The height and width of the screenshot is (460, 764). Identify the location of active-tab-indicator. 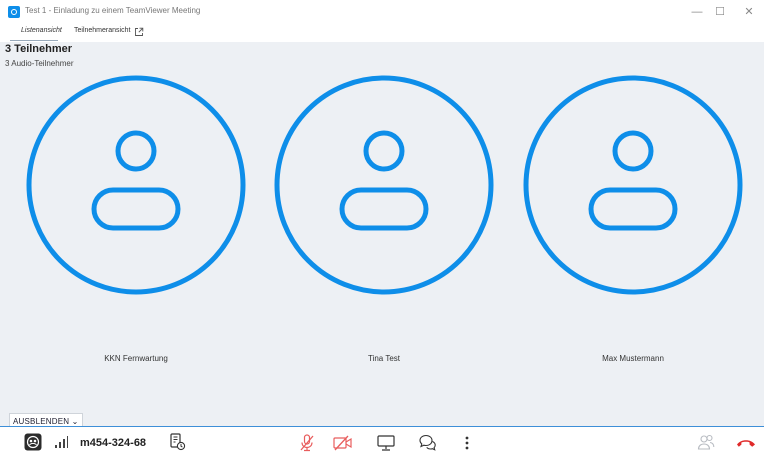
(34, 40).